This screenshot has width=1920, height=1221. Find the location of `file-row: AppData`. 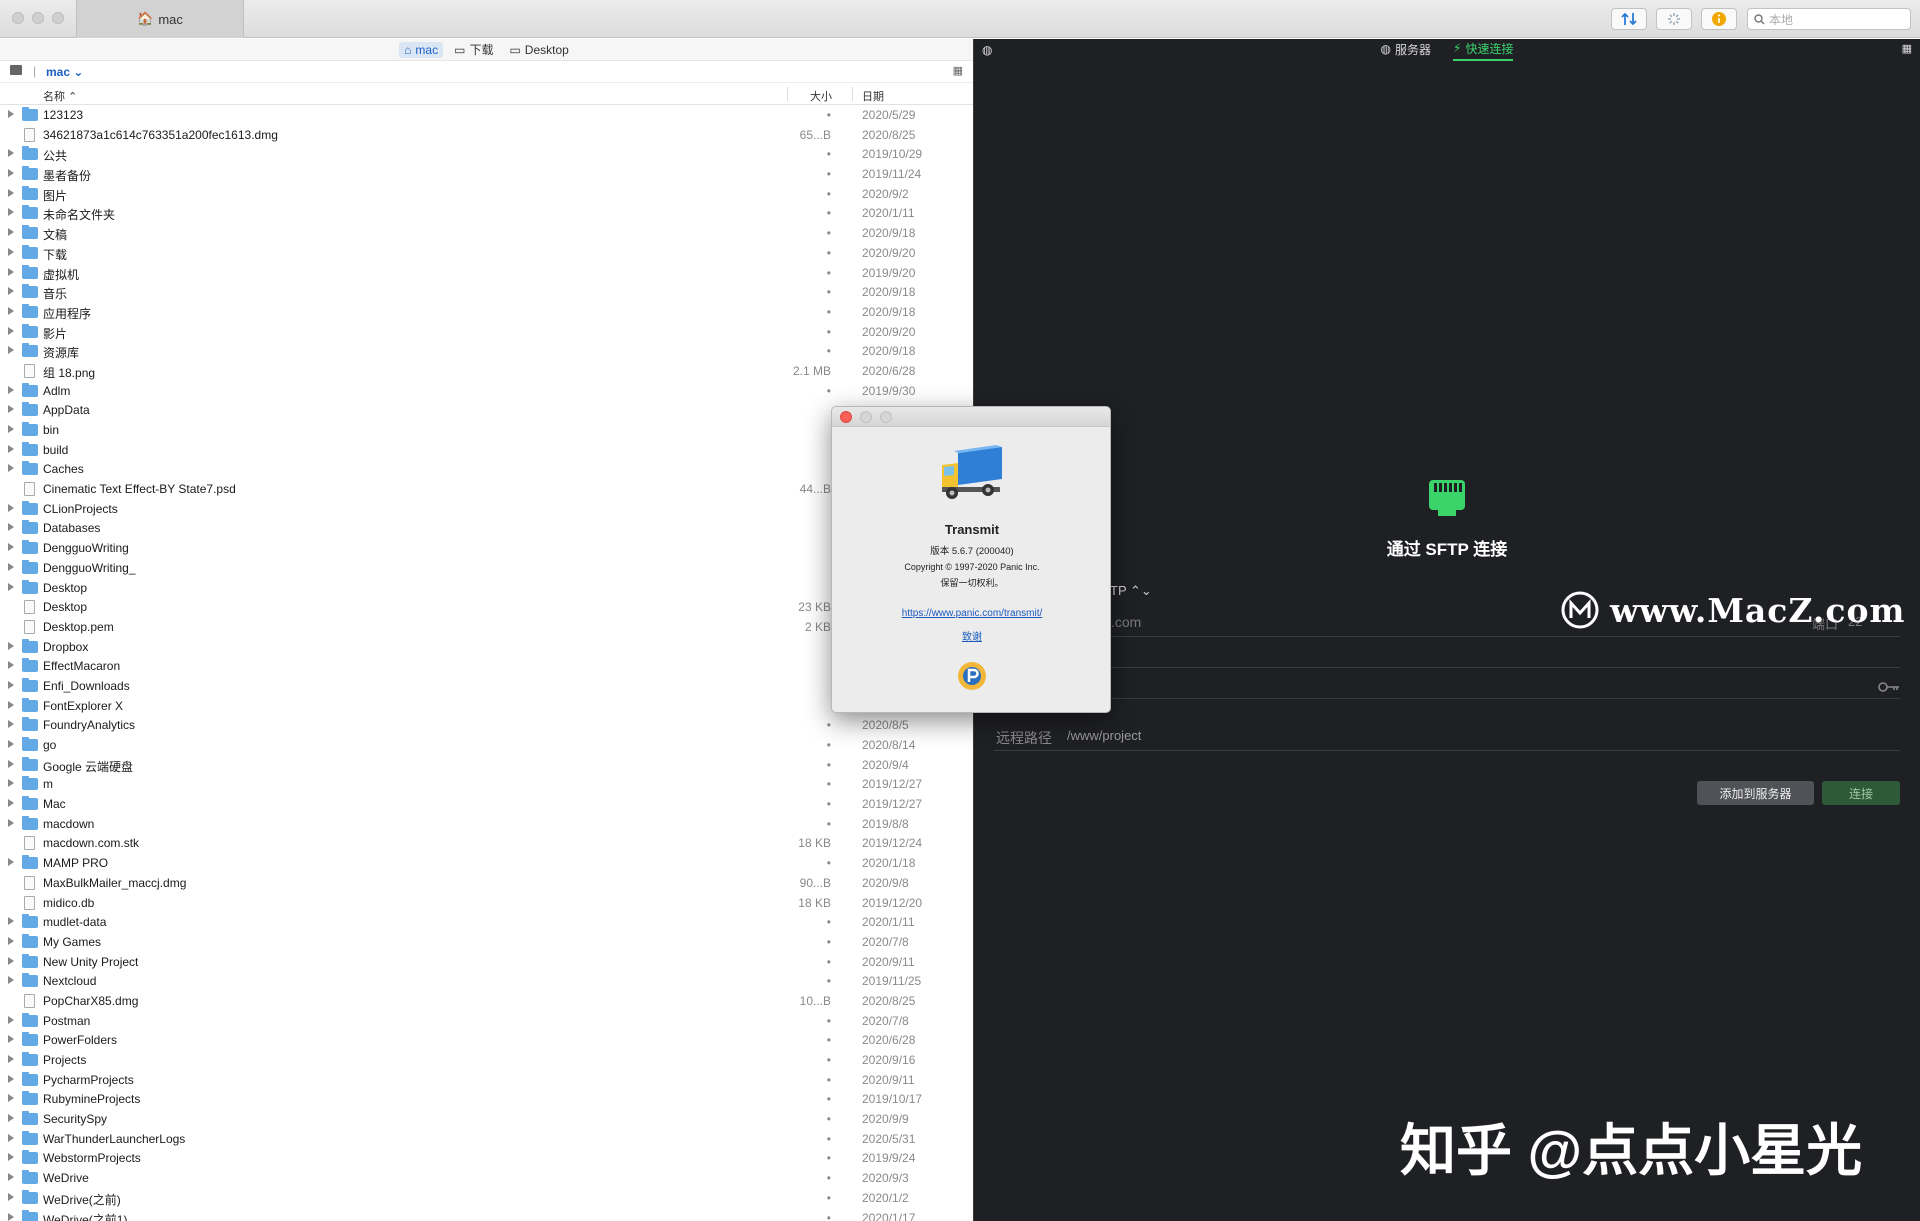

file-row: AppData is located at coordinates (486, 410).